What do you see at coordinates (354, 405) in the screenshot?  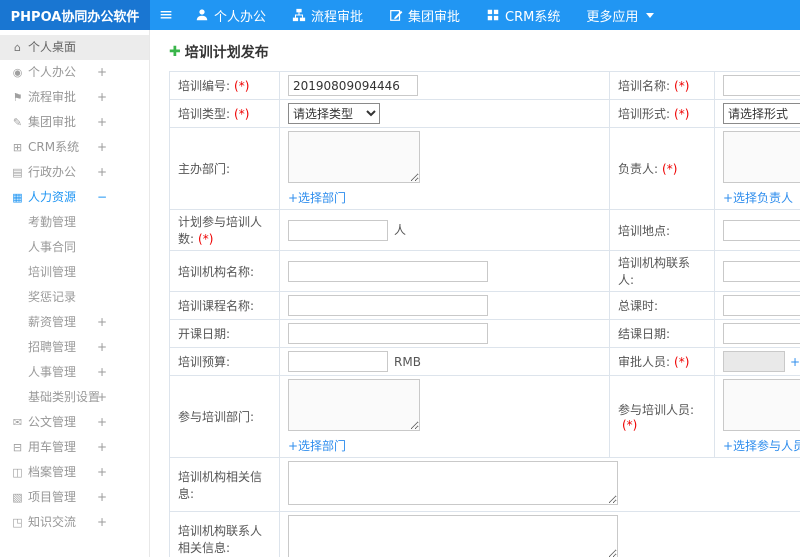 I see `participating-departments-textarea` at bounding box center [354, 405].